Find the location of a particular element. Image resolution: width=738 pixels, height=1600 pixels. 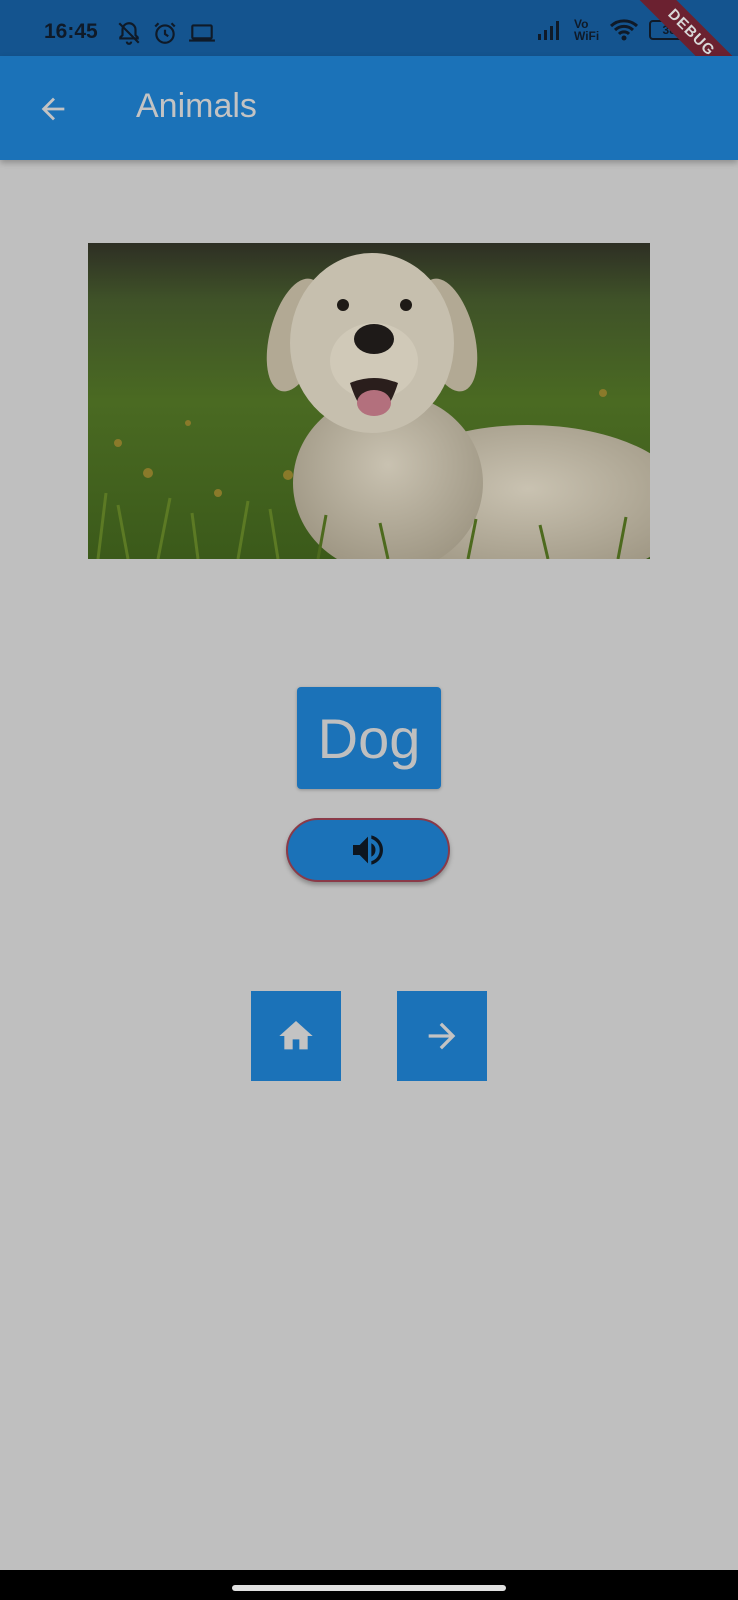

signal-icon is located at coordinates (548, 30).